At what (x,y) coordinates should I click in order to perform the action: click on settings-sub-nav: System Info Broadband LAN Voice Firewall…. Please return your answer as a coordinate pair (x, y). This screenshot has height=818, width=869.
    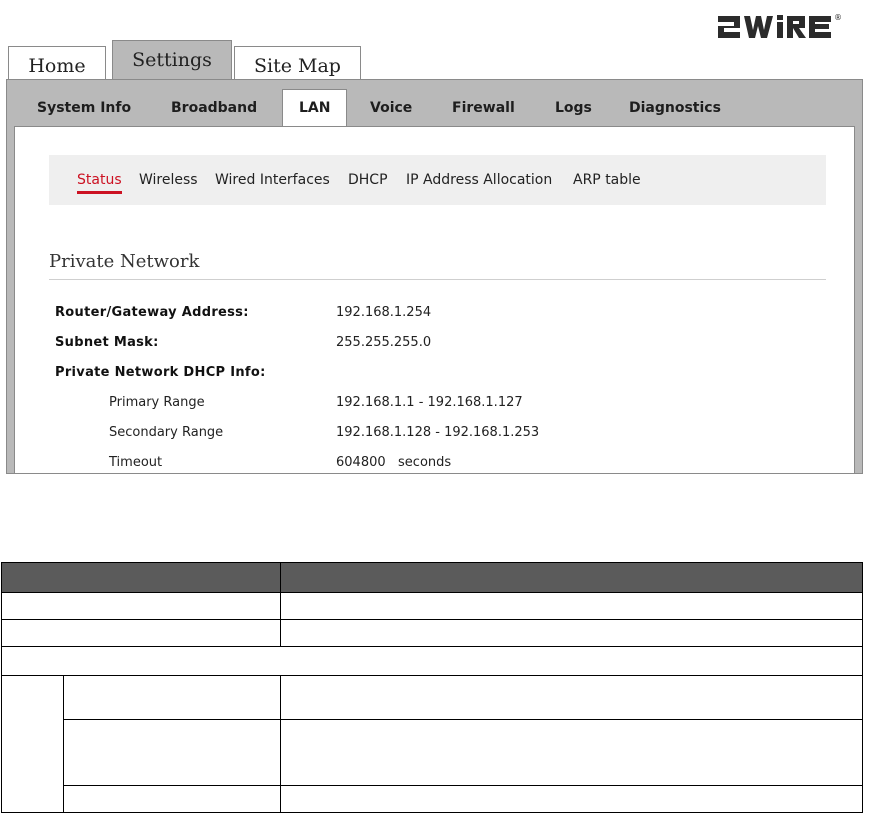
    Looking at the image, I should click on (434, 109).